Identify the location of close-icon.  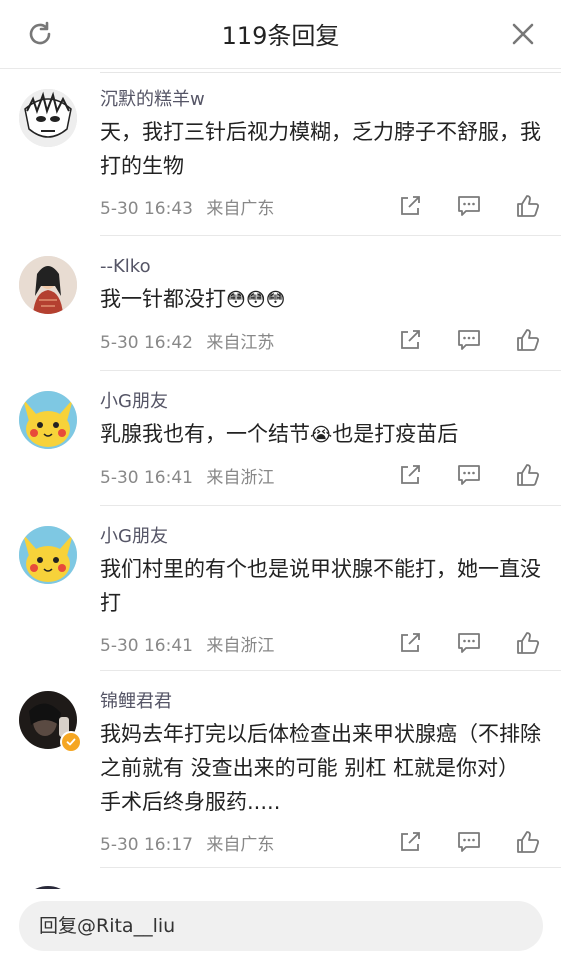
(523, 34).